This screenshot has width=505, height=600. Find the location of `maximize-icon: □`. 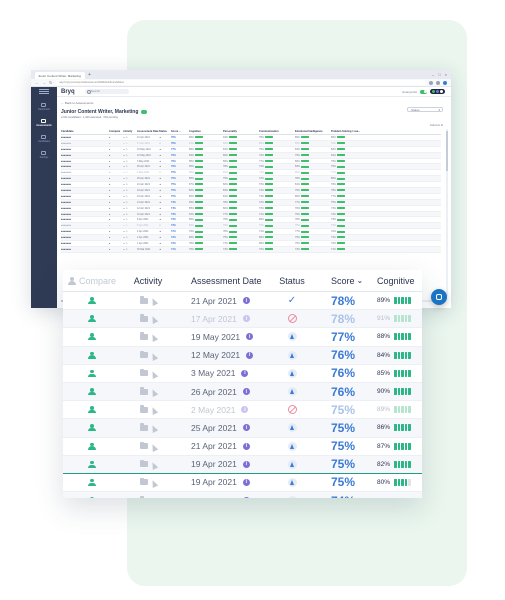

maximize-icon: □ is located at coordinates (439, 75).